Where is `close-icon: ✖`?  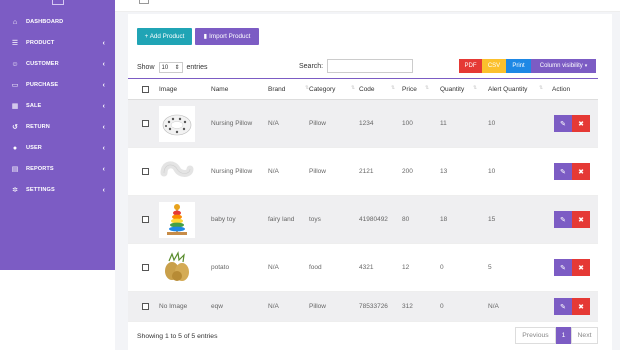
close-icon: ✖ is located at coordinates (581, 268).